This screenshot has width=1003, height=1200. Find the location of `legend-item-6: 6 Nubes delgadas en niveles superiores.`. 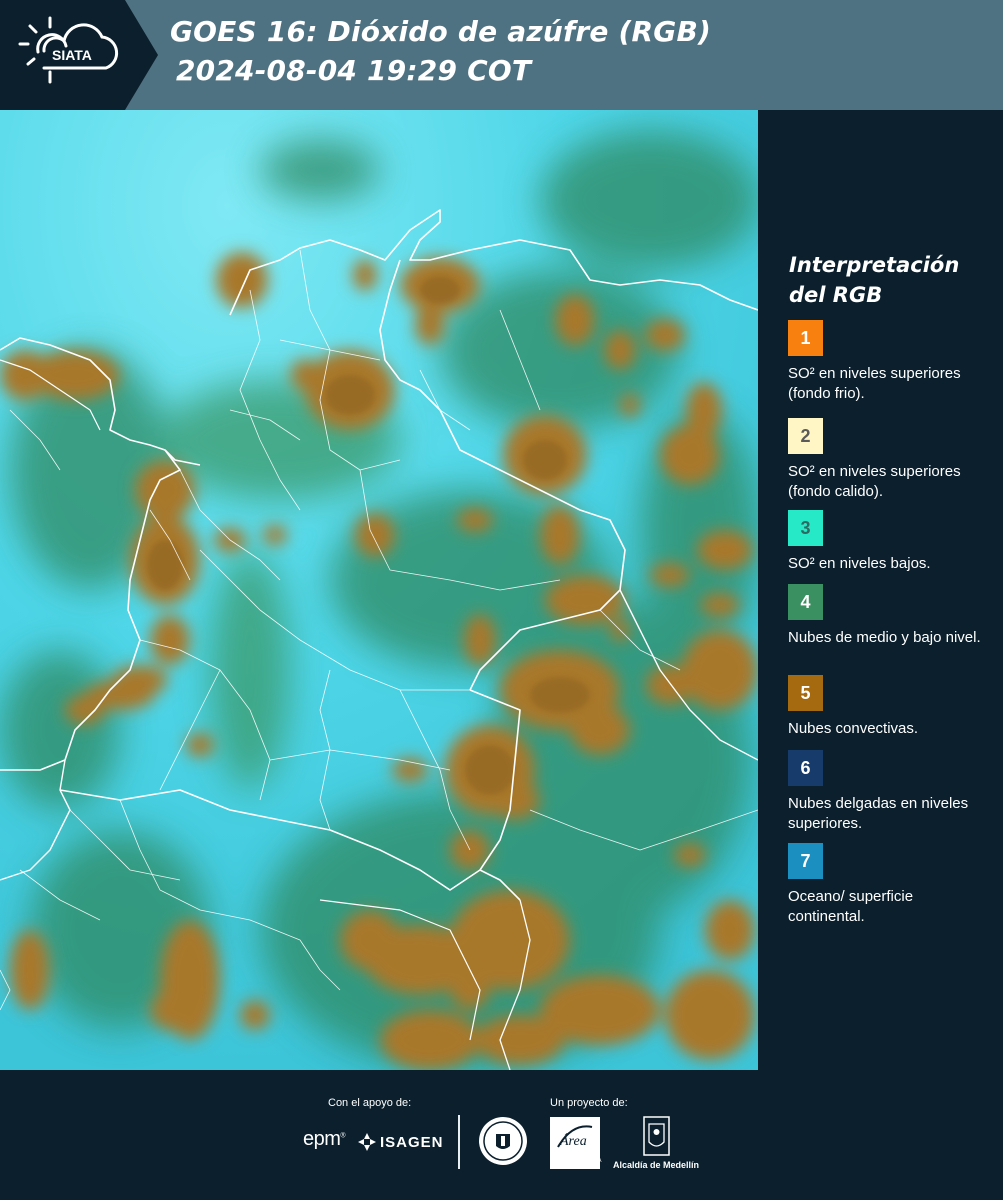

legend-item-6: 6 Nubes delgadas en niveles superiores. is located at coordinates (888, 792).